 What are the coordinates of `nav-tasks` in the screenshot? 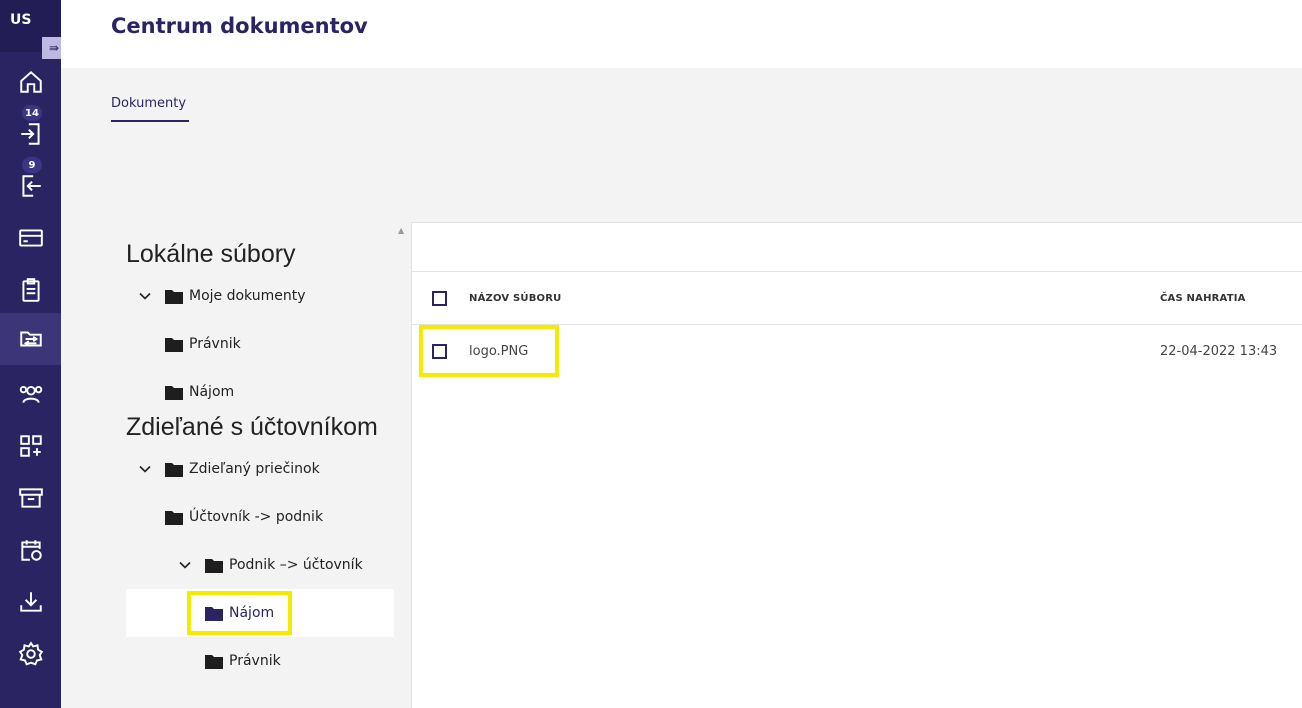 It's located at (30, 290).